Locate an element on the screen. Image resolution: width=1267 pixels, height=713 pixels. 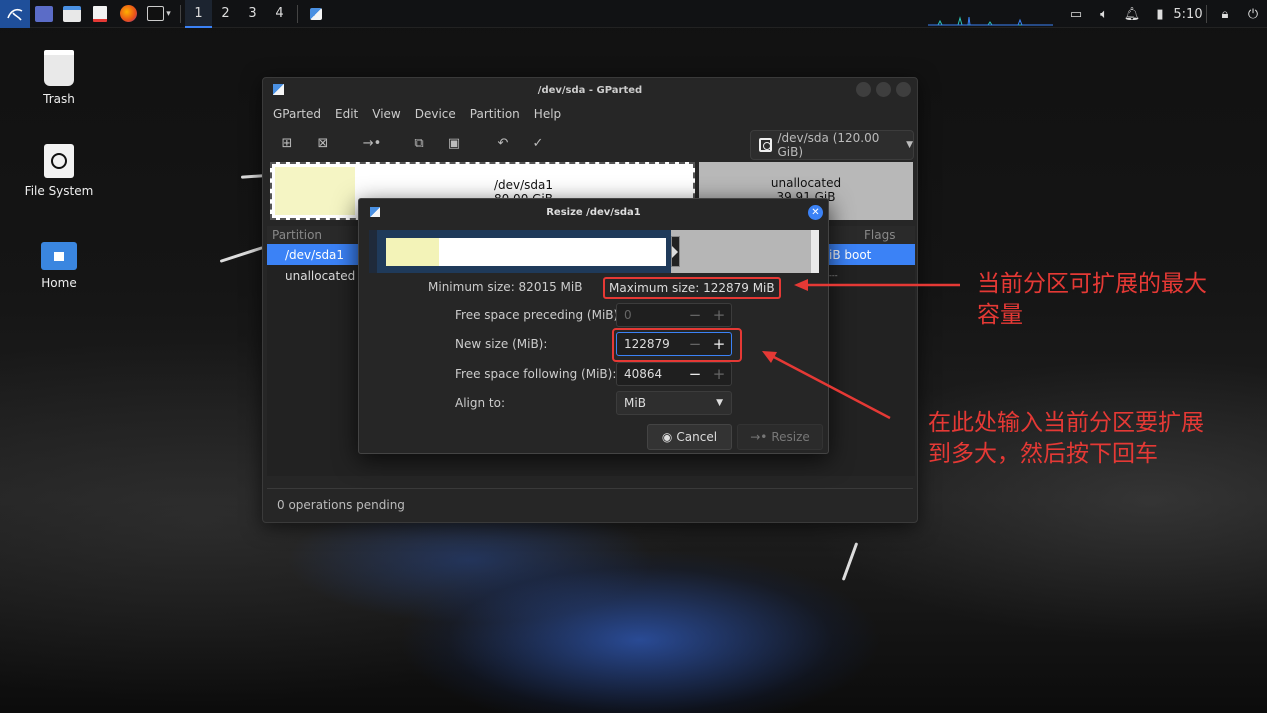
menu-view: View is located at coordinates (389, 114).